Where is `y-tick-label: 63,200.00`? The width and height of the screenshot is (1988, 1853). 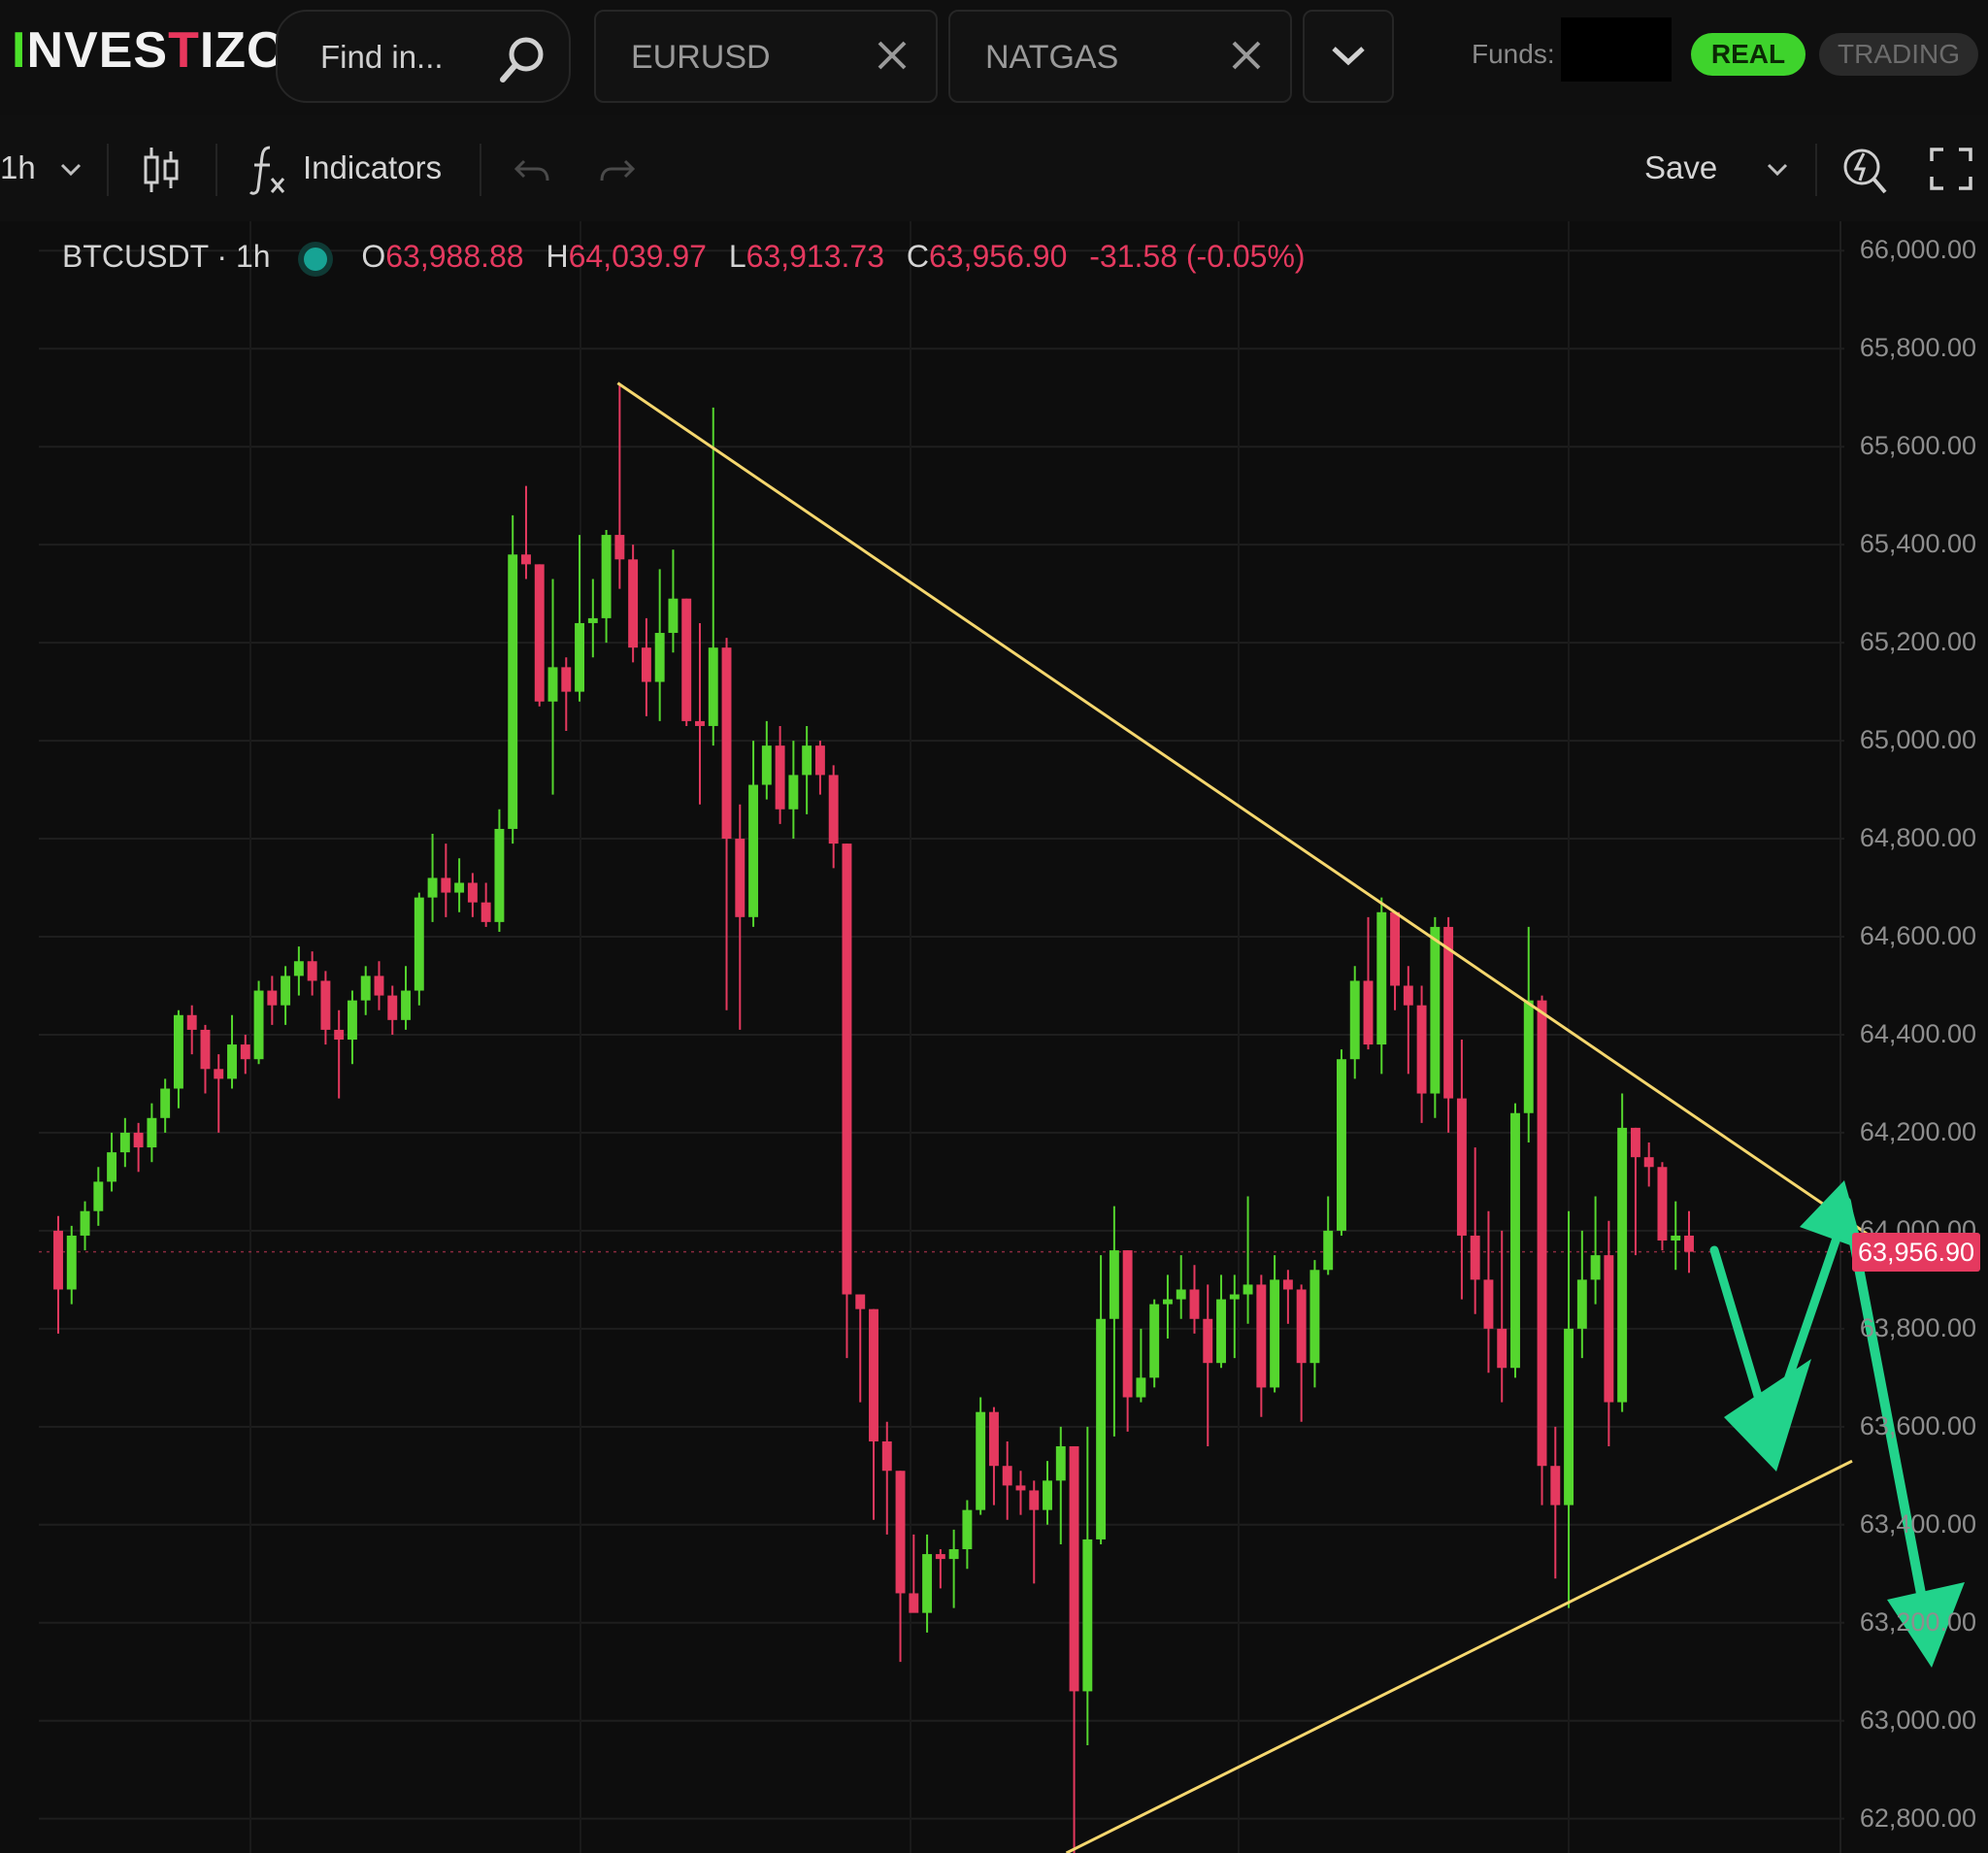
y-tick-label: 63,200.00 is located at coordinates (1918, 1621).